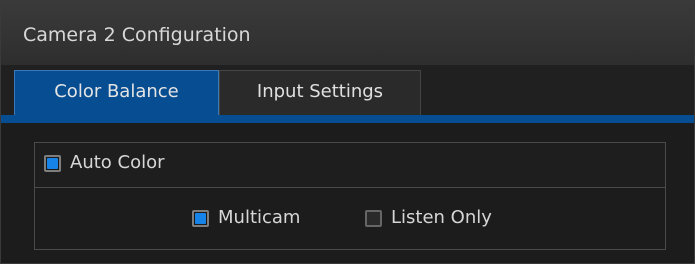 The width and height of the screenshot is (695, 264). I want to click on tab-color-balance: Color Balance, so click(116, 92).